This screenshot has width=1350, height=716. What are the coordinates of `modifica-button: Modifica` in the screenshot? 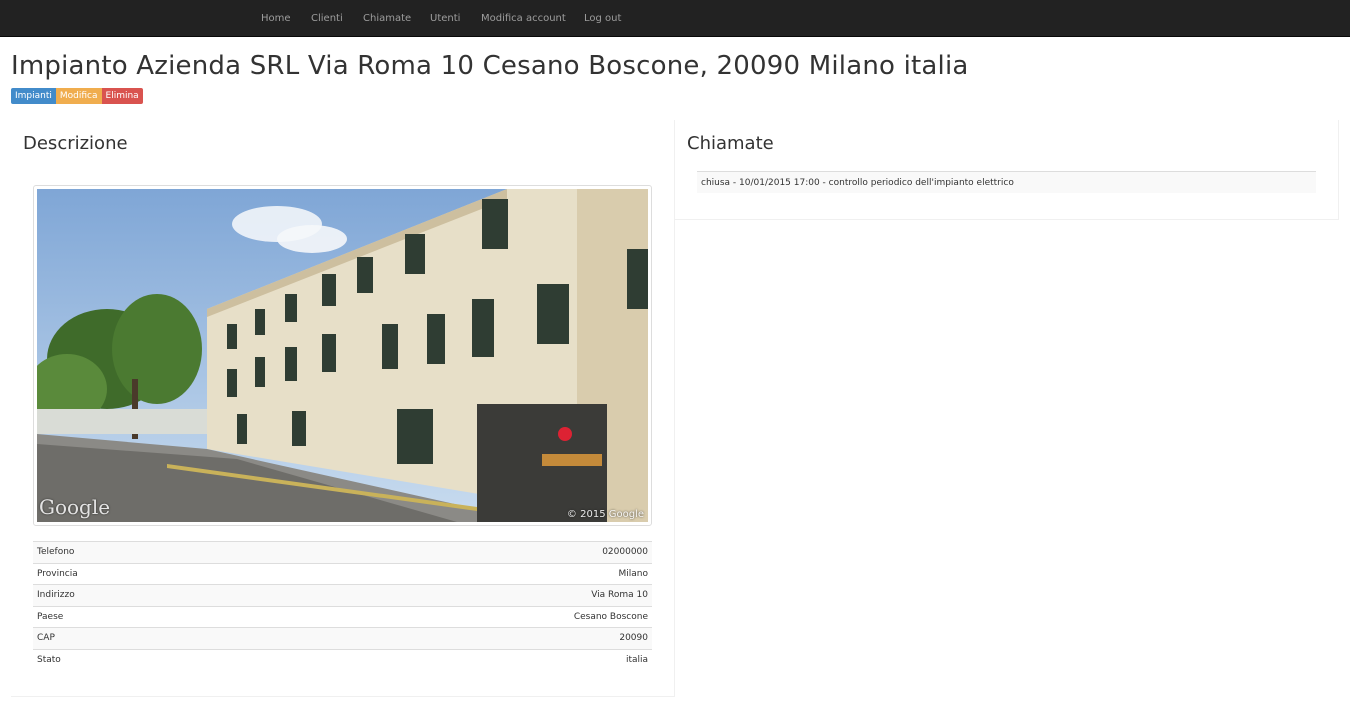 It's located at (78, 96).